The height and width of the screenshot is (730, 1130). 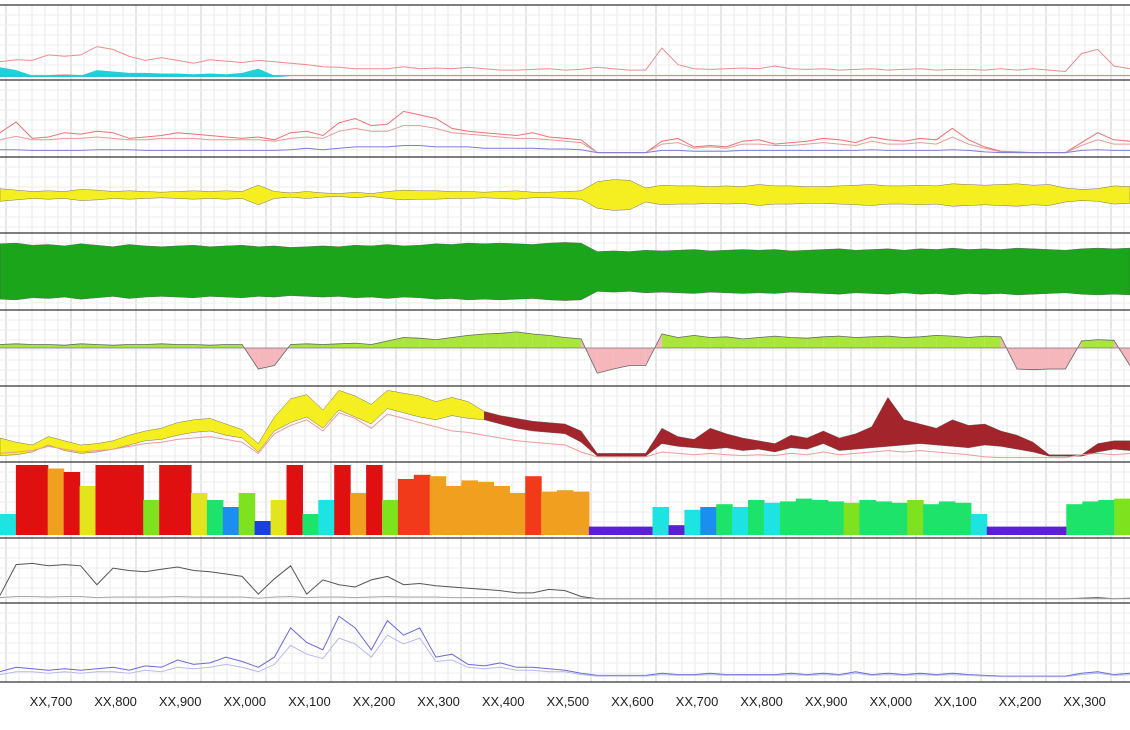 I want to click on x-tick-label: XX,600, so click(x=632, y=701).